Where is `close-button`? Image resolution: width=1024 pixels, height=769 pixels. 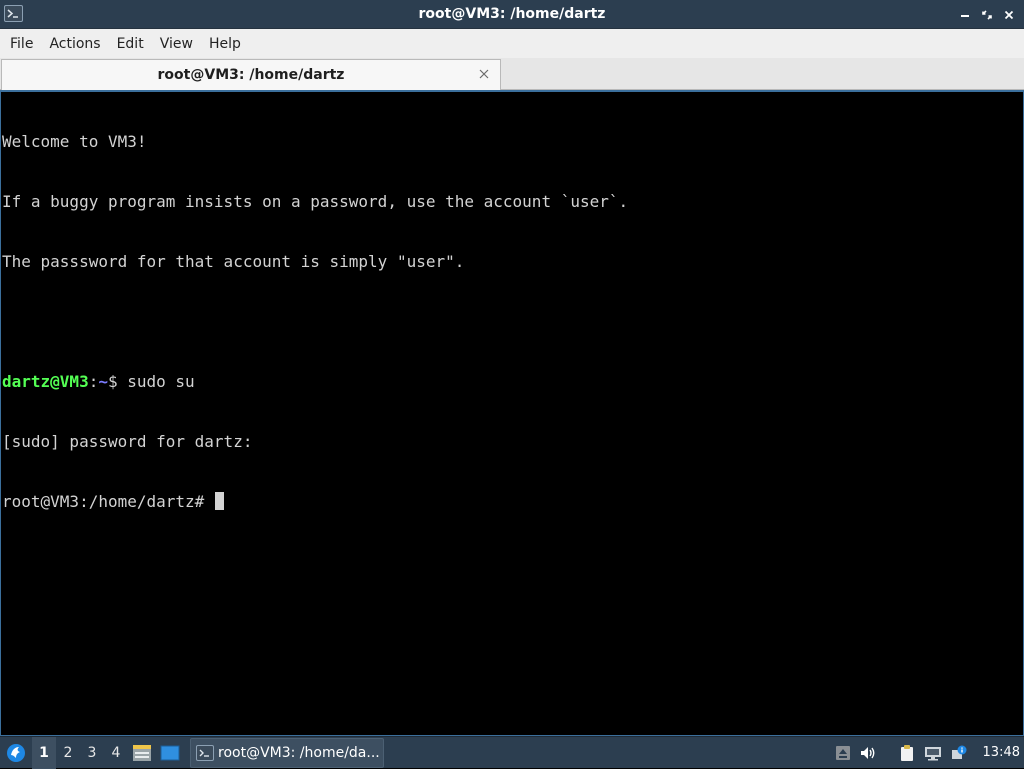
close-button is located at coordinates (1009, 15).